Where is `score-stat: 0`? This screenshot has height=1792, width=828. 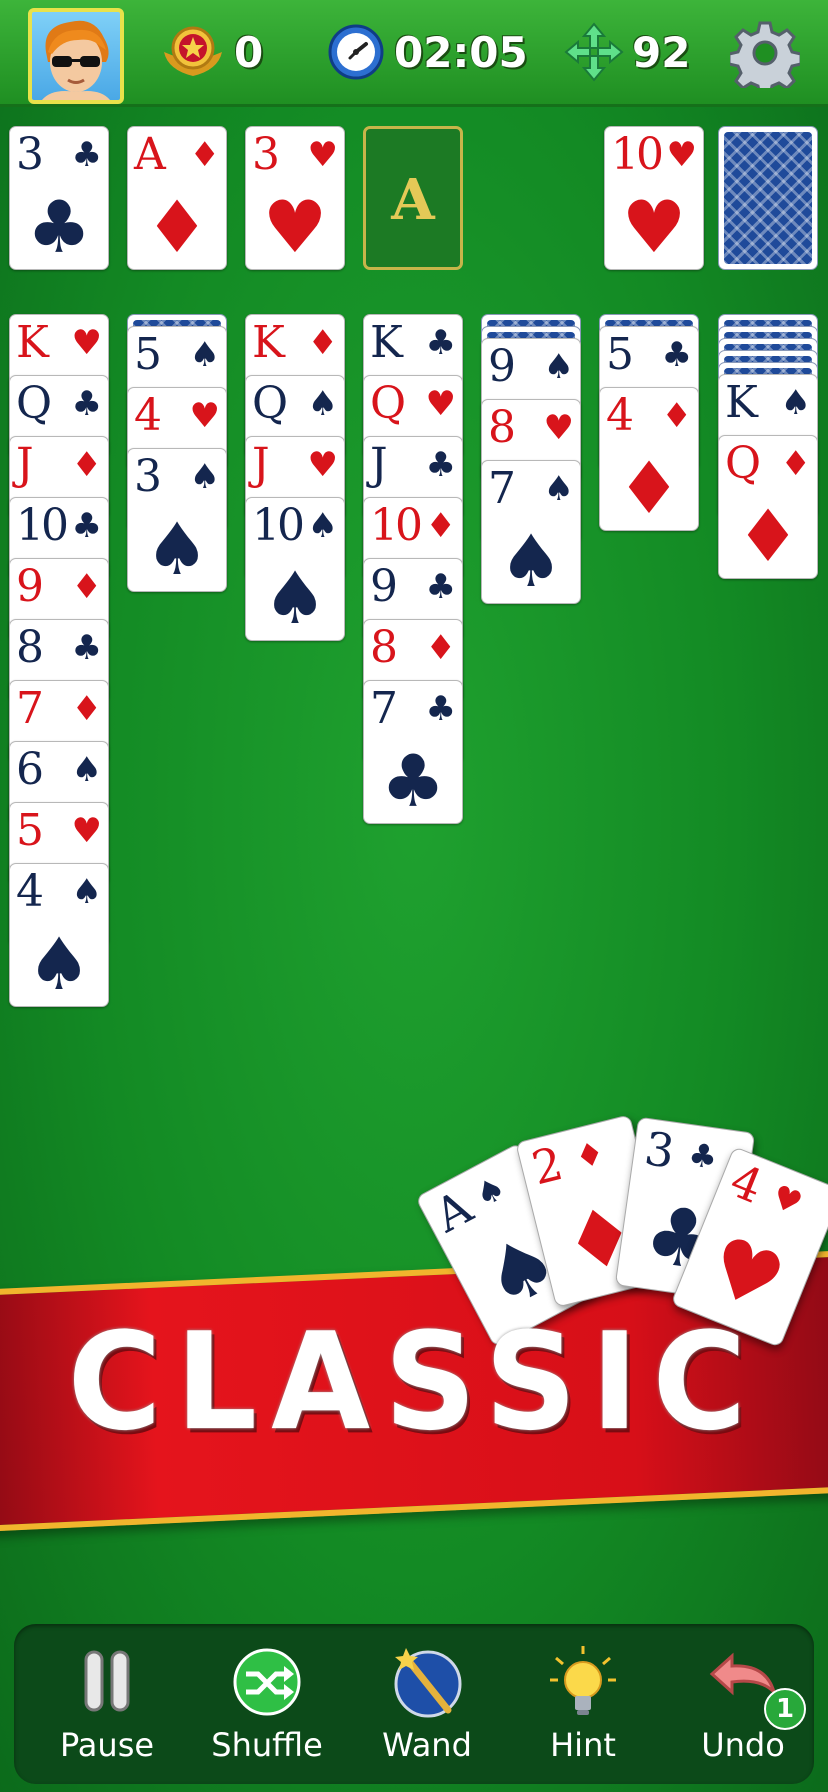
score-stat: 0 is located at coordinates (211, 52).